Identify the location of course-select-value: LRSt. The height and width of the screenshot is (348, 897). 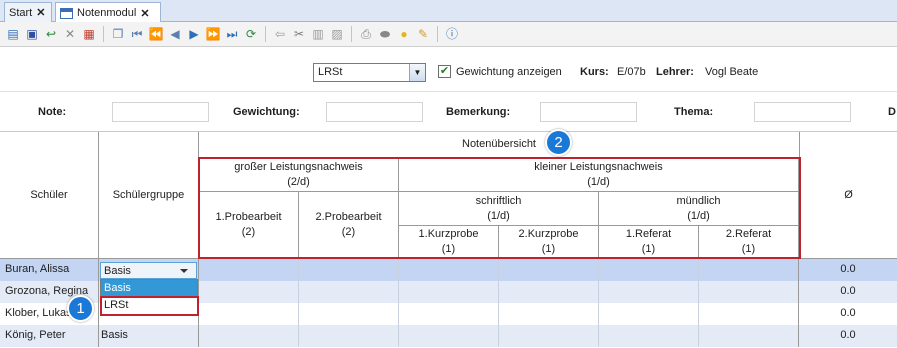
(330, 72).